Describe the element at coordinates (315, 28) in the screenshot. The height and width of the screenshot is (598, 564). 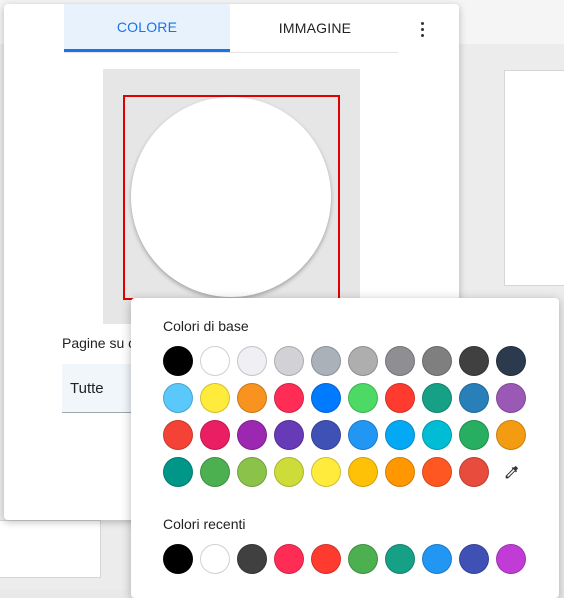
I see `tab-immagine: IMMAGINE` at that location.